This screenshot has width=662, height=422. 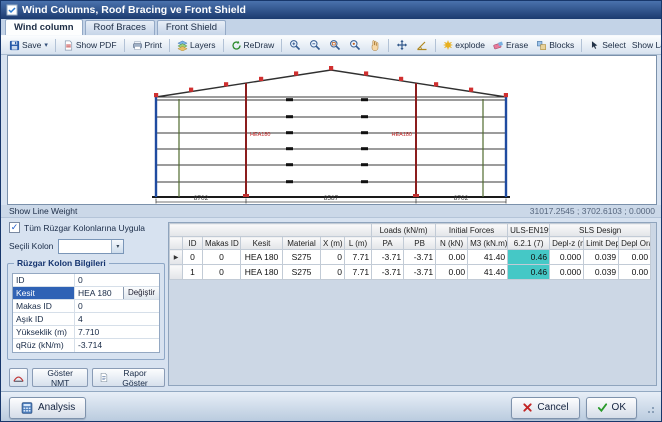 I want to click on col-621-7: 6.2.1 (7), so click(x=529, y=243).